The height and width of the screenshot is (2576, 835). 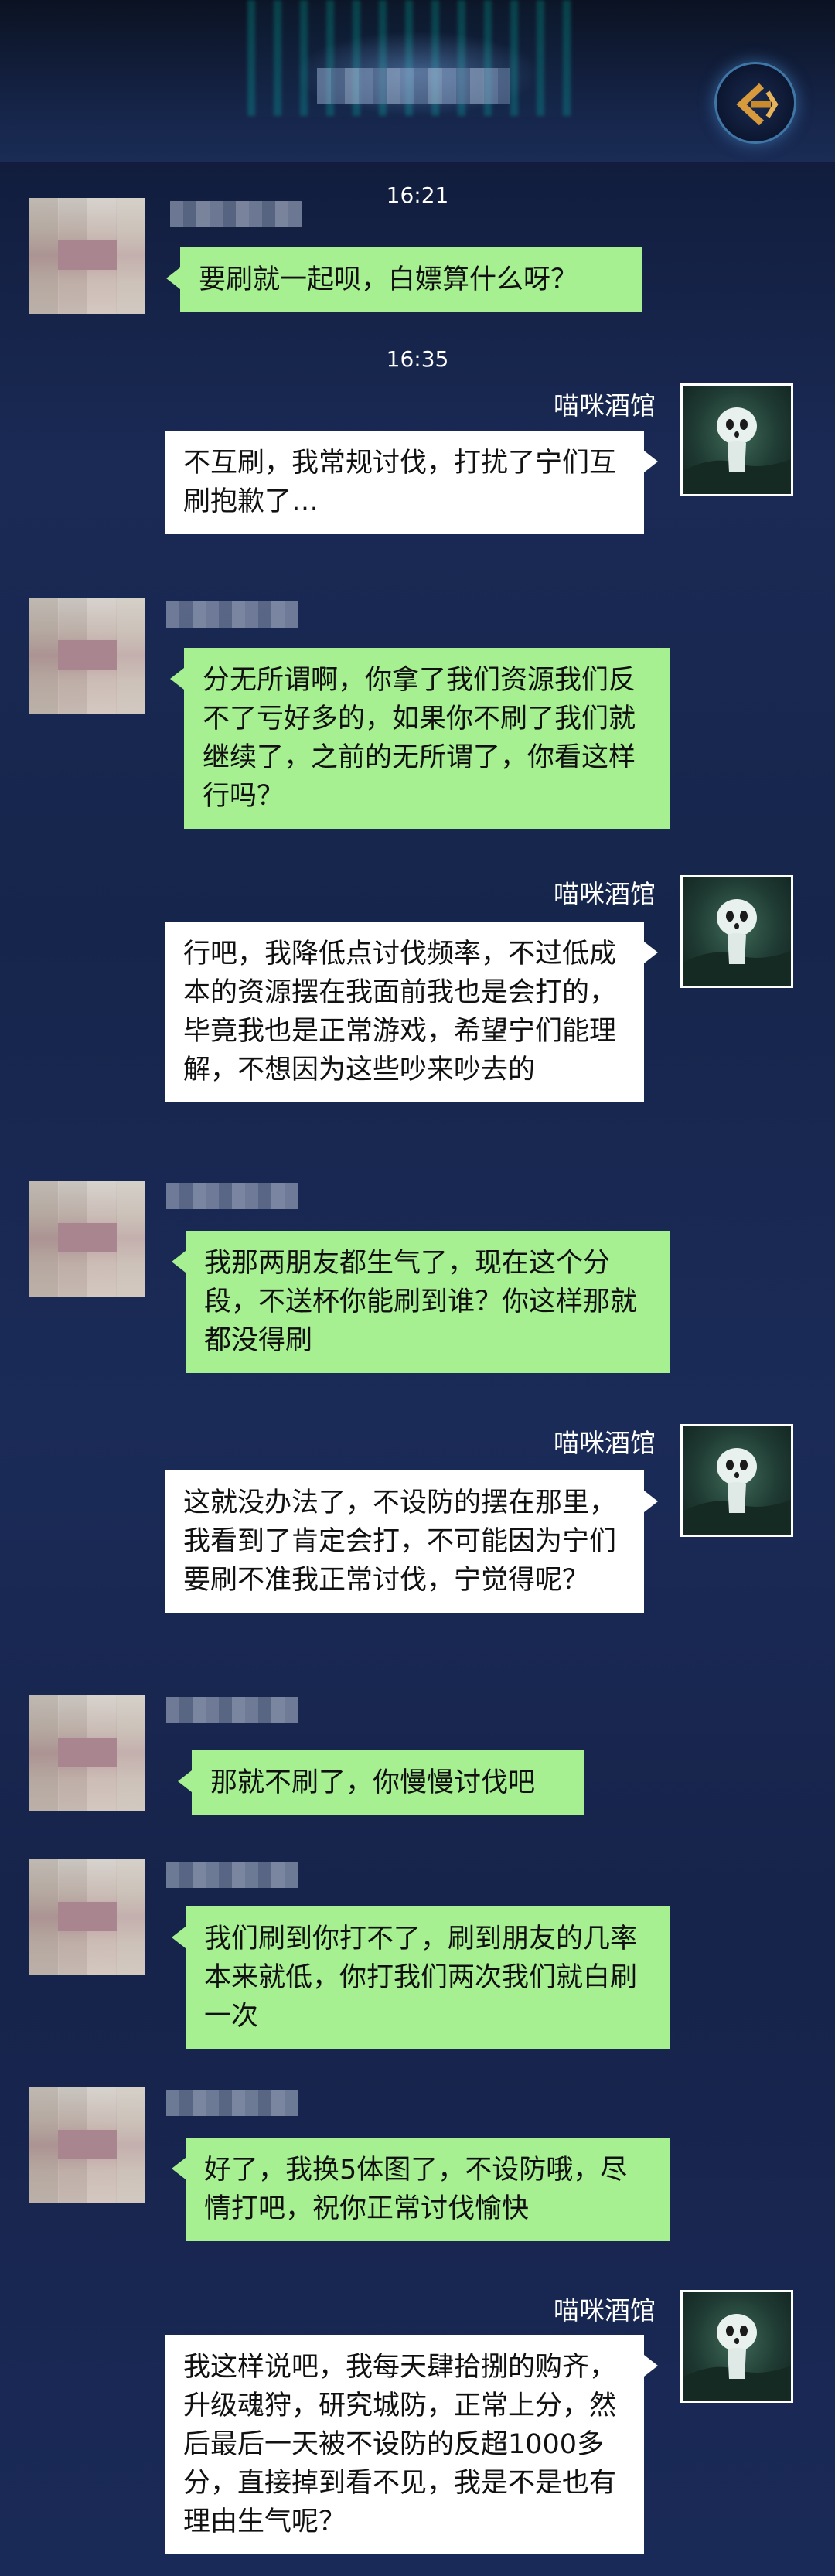 I want to click on message-bubble: 那就不刷了，你慢慢讨伐吧, so click(x=381, y=1782).